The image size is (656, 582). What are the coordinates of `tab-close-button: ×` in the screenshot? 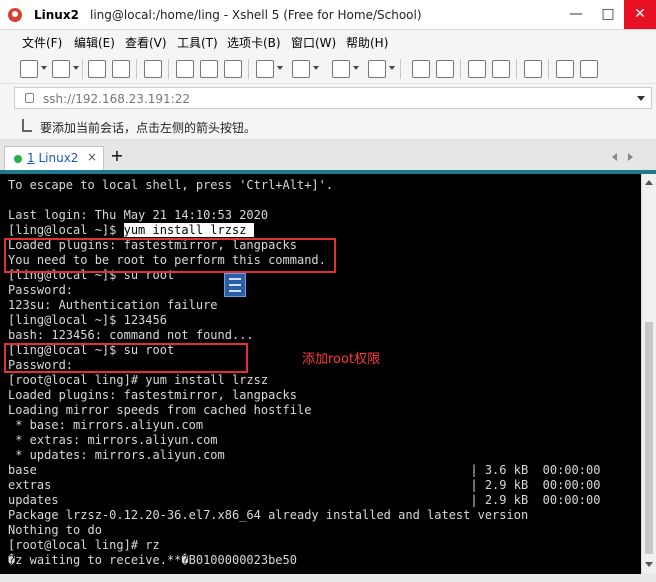 It's located at (92, 157).